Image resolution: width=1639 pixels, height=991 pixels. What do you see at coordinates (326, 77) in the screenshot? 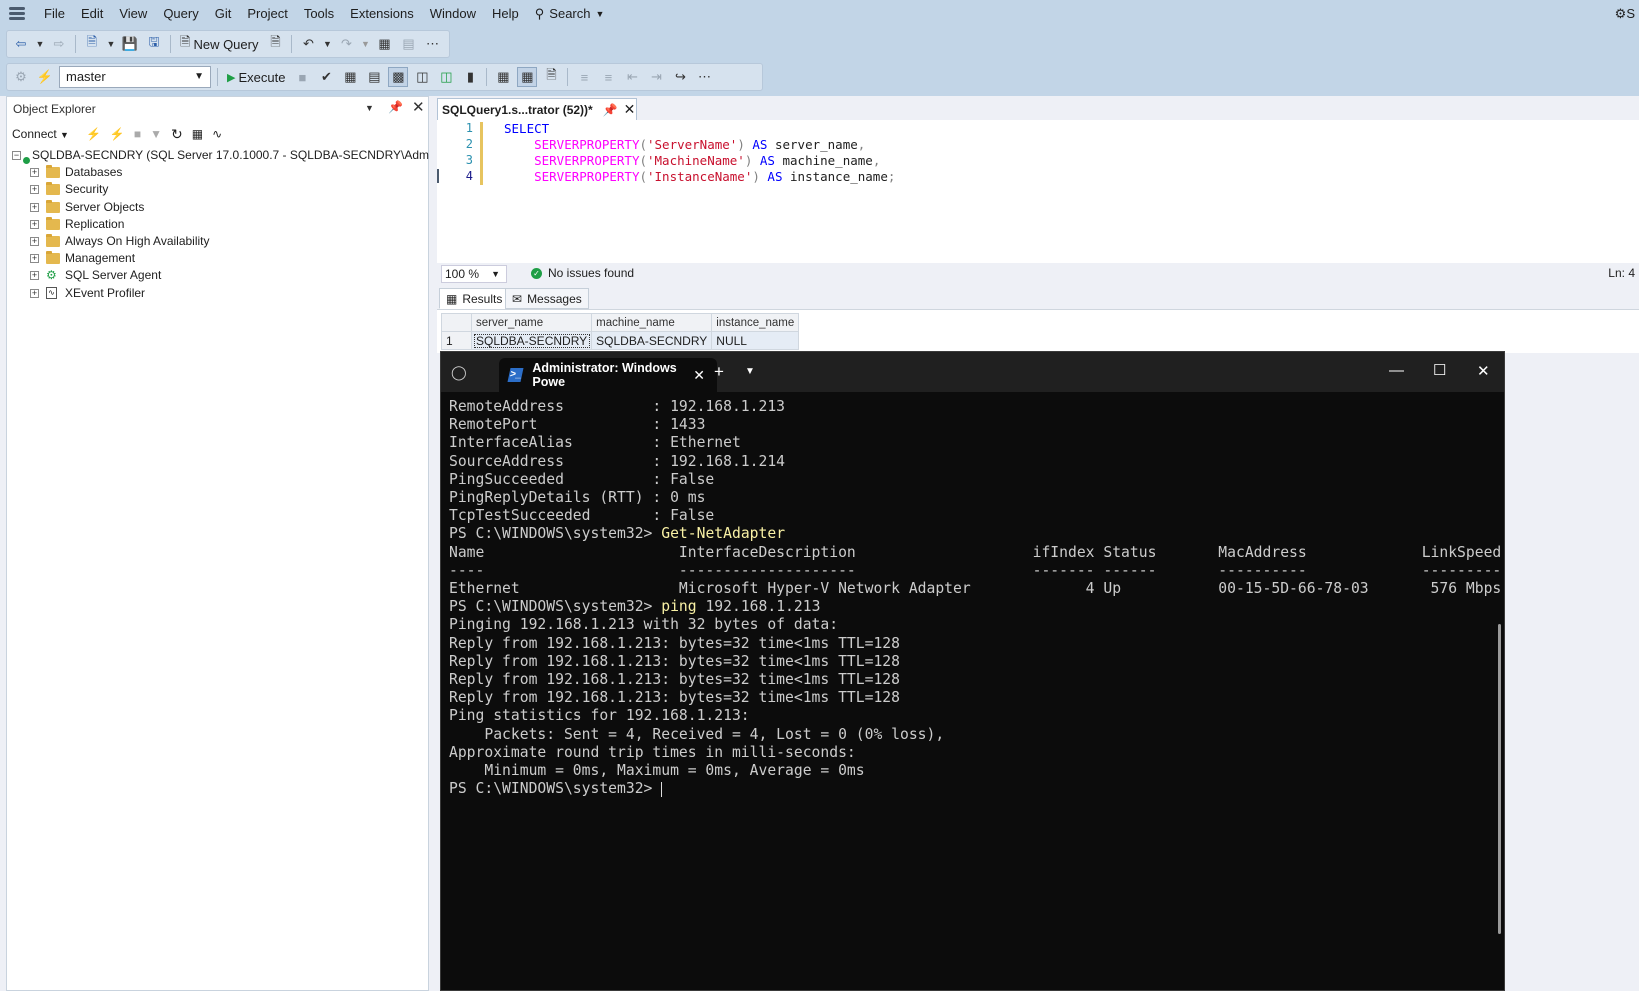
I see `parse-checkmark-icon: ✔` at bounding box center [326, 77].